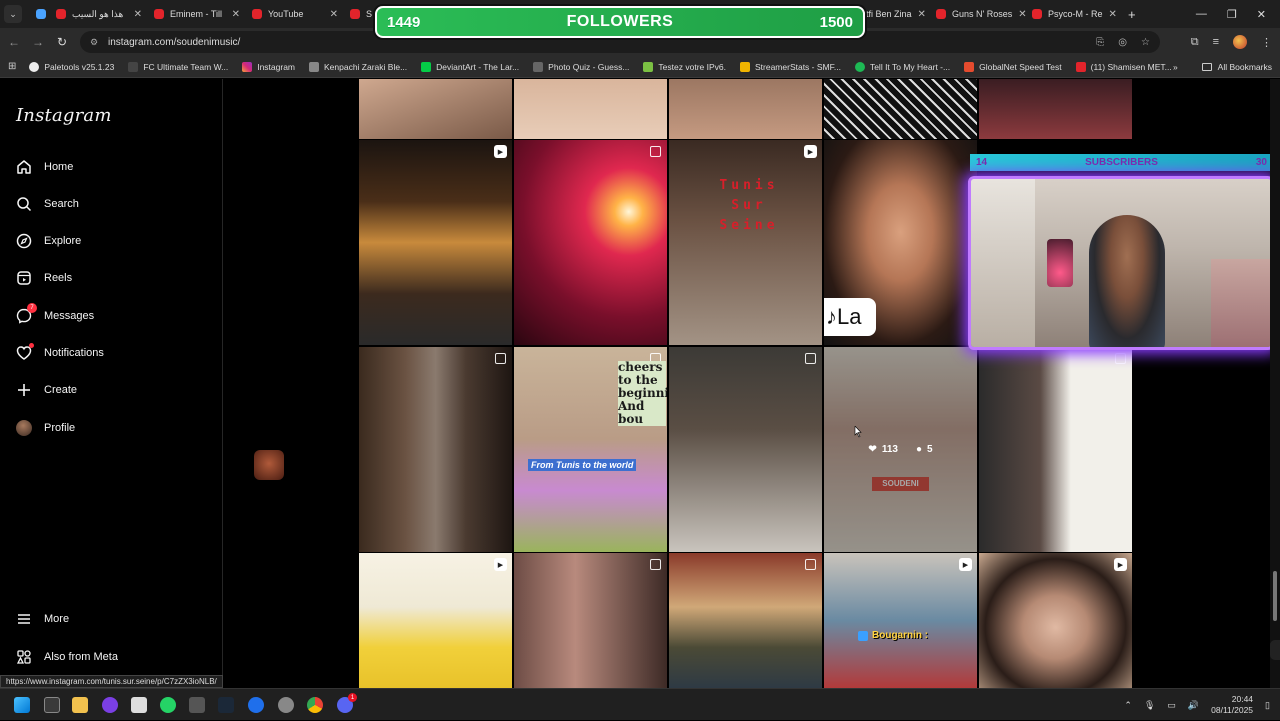  What do you see at coordinates (1100, 42) in the screenshot?
I see `install-app-icon: ⎘` at bounding box center [1100, 42].